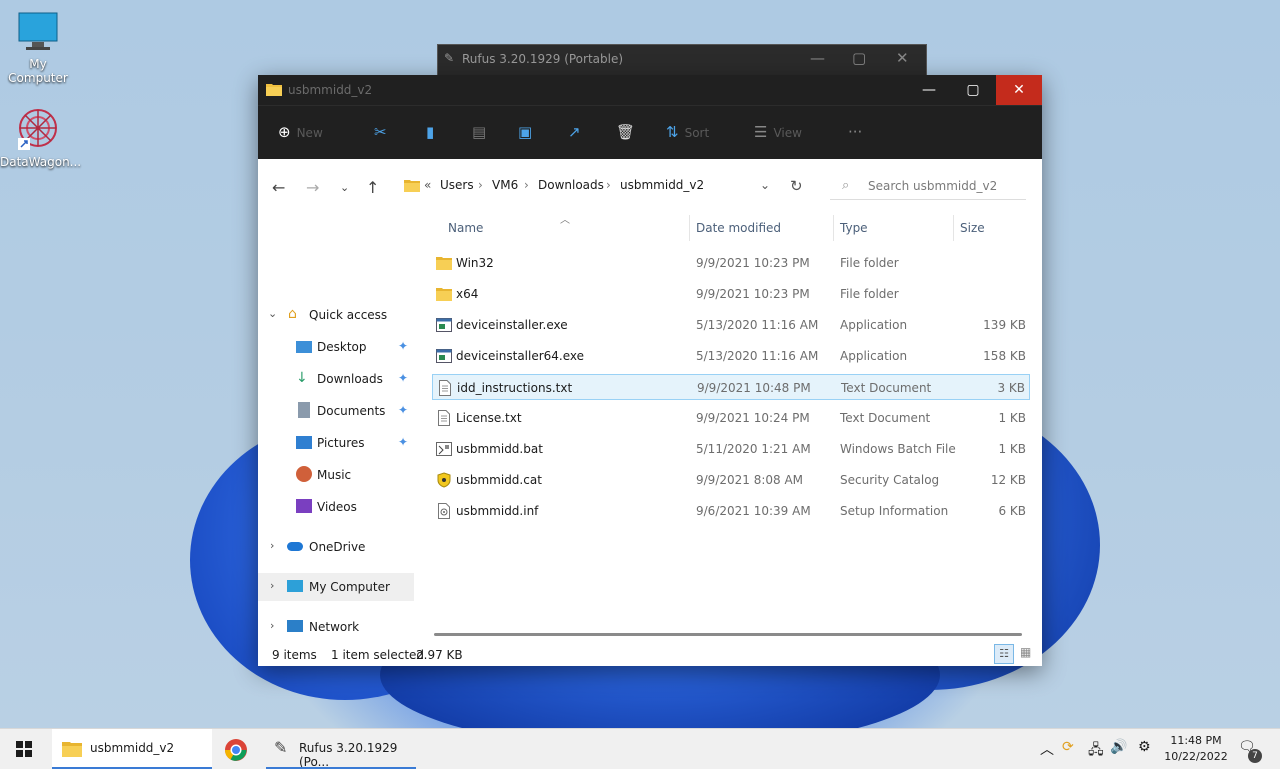 Image resolution: width=1280 pixels, height=769 pixels. Describe the element at coordinates (372, 187) in the screenshot. I see `up-arrow-icon: ↑` at that location.